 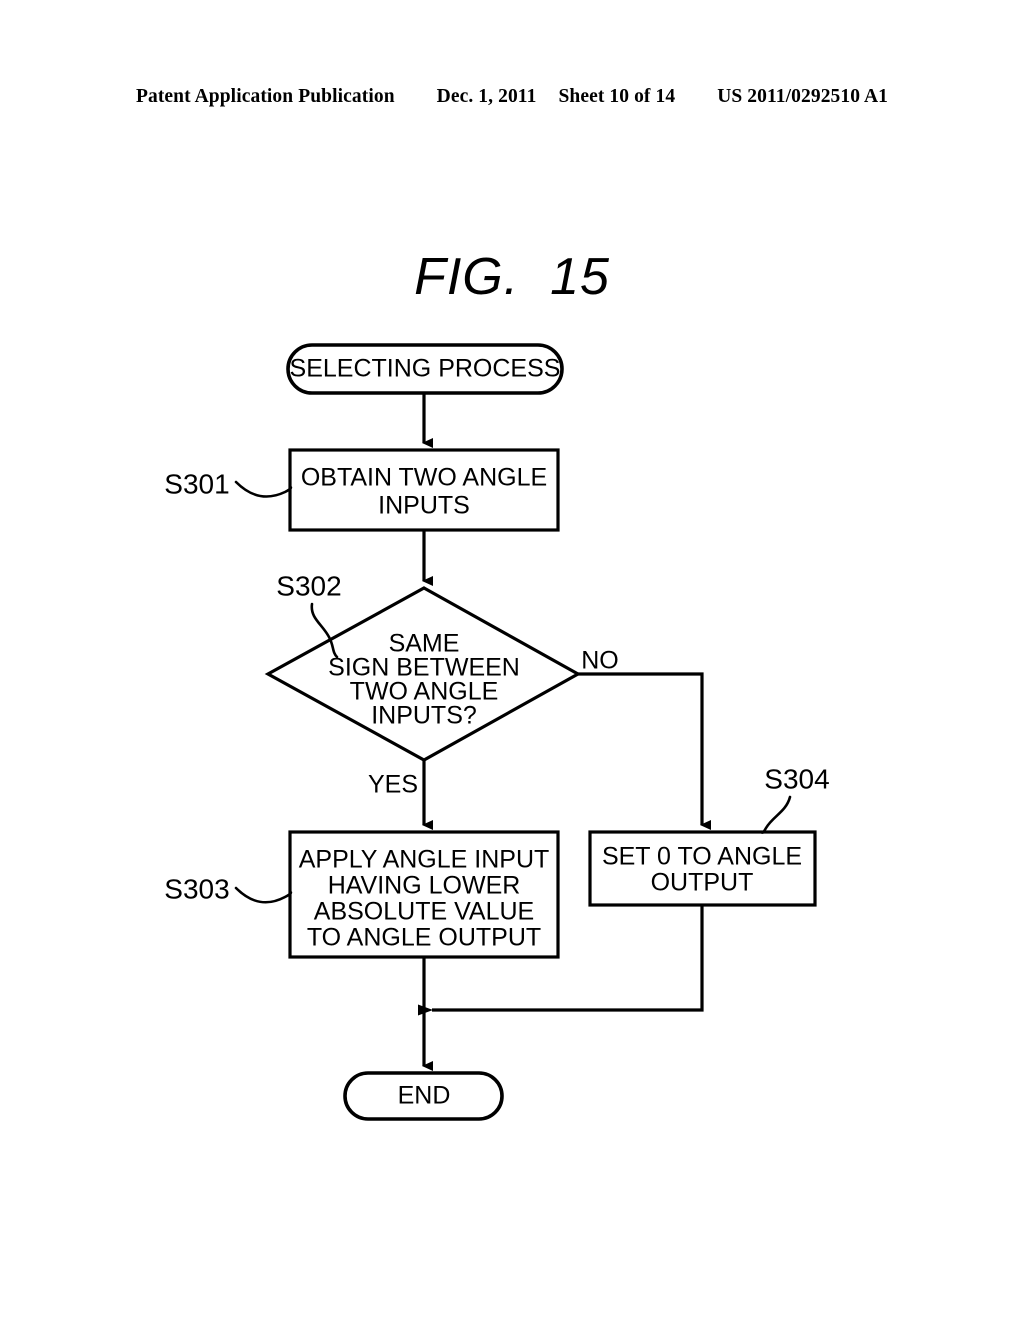 What do you see at coordinates (423, 674) in the screenshot?
I see `node-s302: SAME SIGN BETWEEN TWO ANGLE INPUTS?` at bounding box center [423, 674].